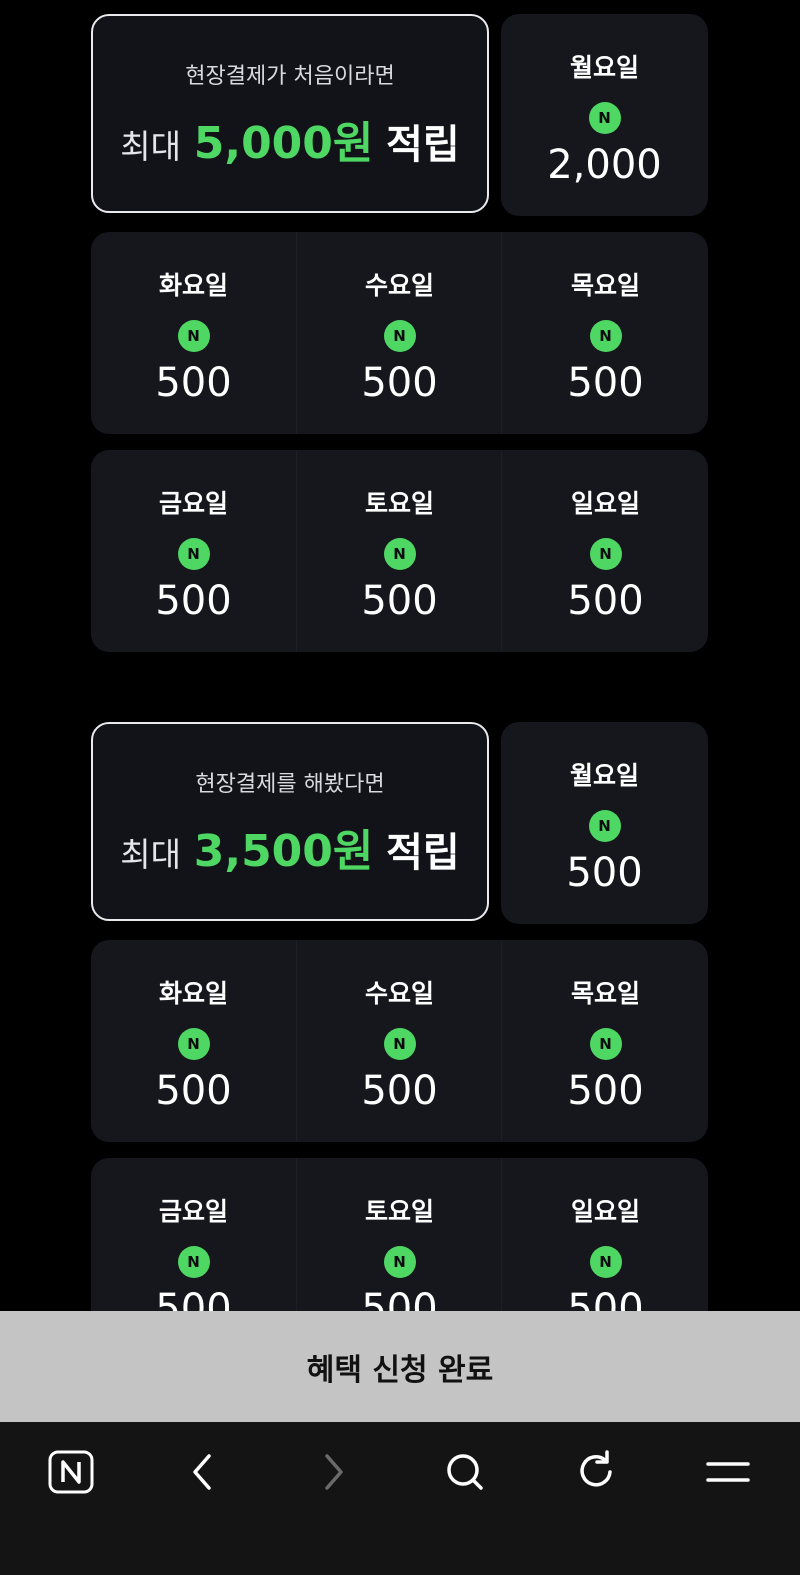 This screenshot has height=1575, width=800. I want to click on day-card-monday: 월요일 N 2,000, so click(604, 115).